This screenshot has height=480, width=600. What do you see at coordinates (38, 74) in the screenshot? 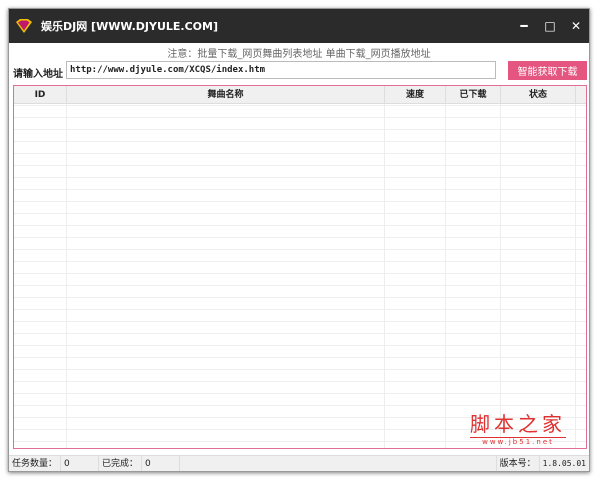
I see `url-label: 请输入地址` at bounding box center [38, 74].